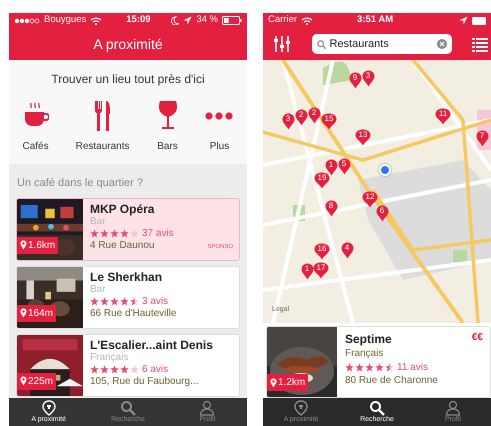 The image size is (491, 426). Describe the element at coordinates (344, 166) in the screenshot. I see `map-pin: 5` at that location.